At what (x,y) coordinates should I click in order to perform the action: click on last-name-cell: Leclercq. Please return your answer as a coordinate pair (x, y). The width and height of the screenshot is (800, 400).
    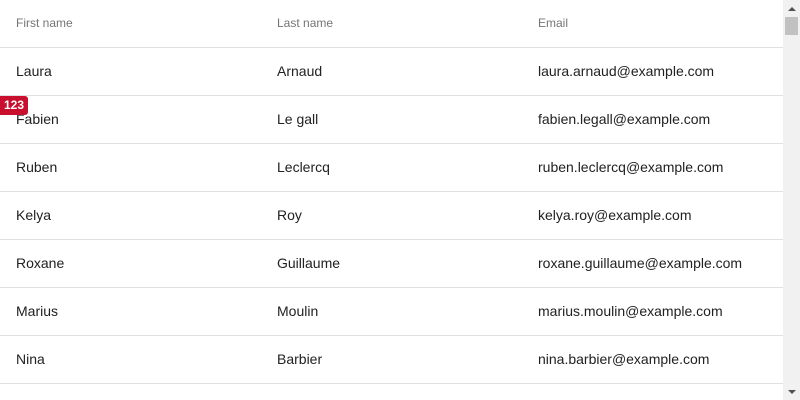
    Looking at the image, I should click on (303, 167).